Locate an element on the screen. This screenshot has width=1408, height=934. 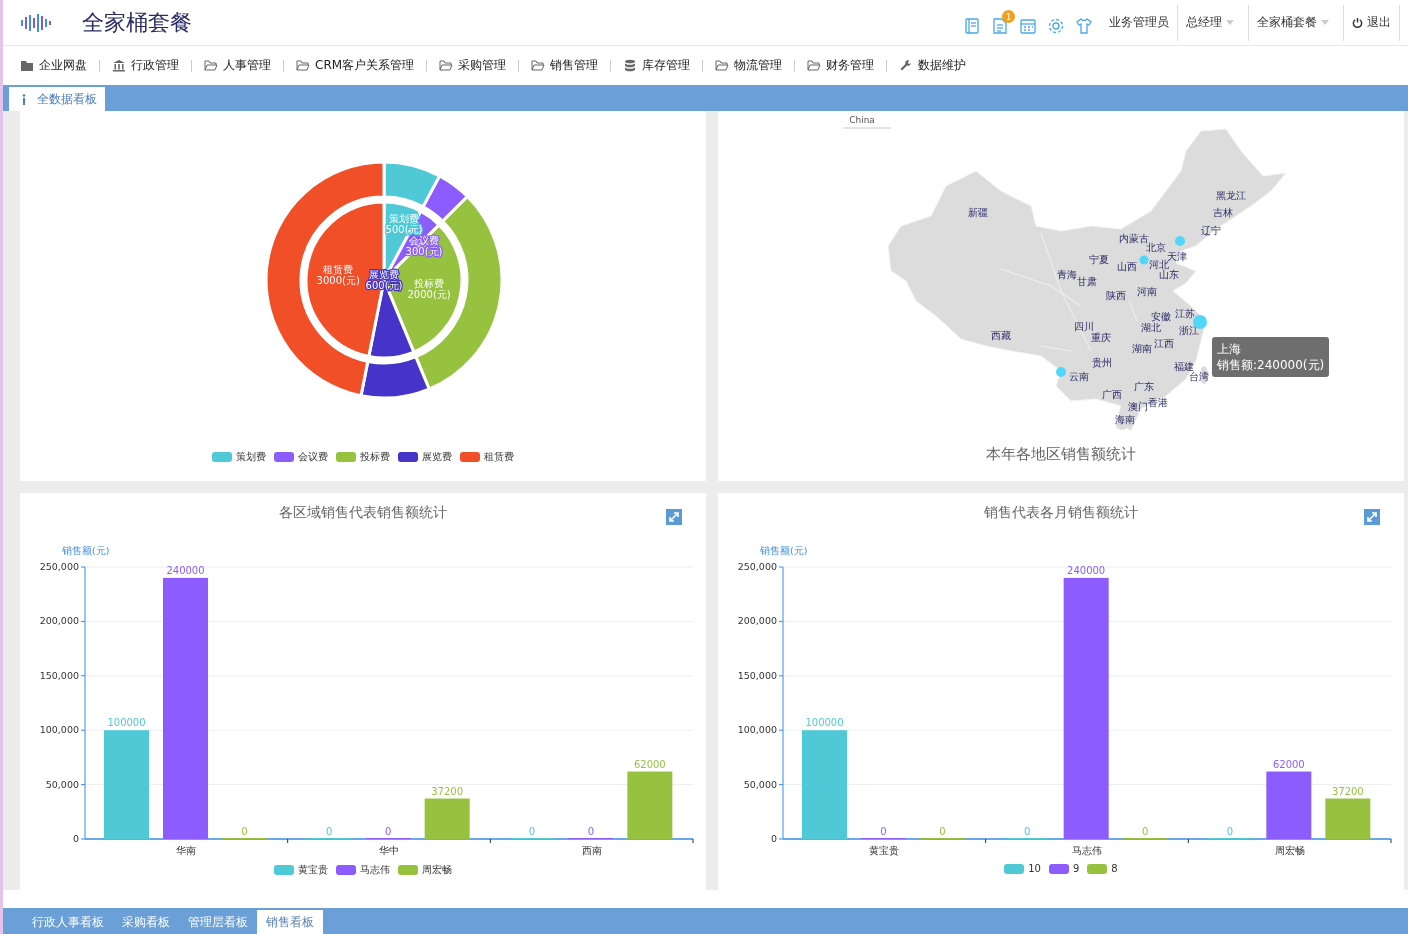
tab: 销售看板 is located at coordinates (290, 922).